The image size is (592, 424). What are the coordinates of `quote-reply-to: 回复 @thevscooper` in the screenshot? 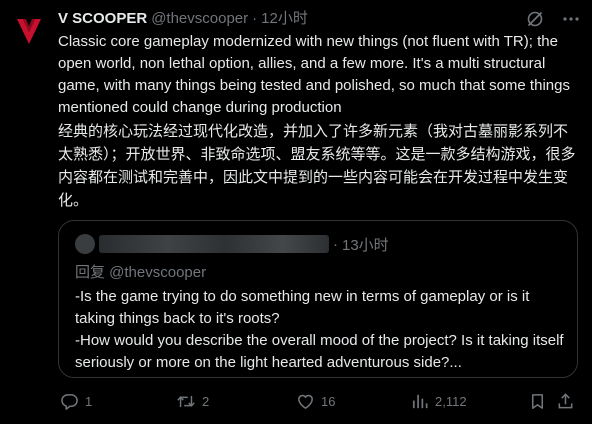 It's located at (141, 272).